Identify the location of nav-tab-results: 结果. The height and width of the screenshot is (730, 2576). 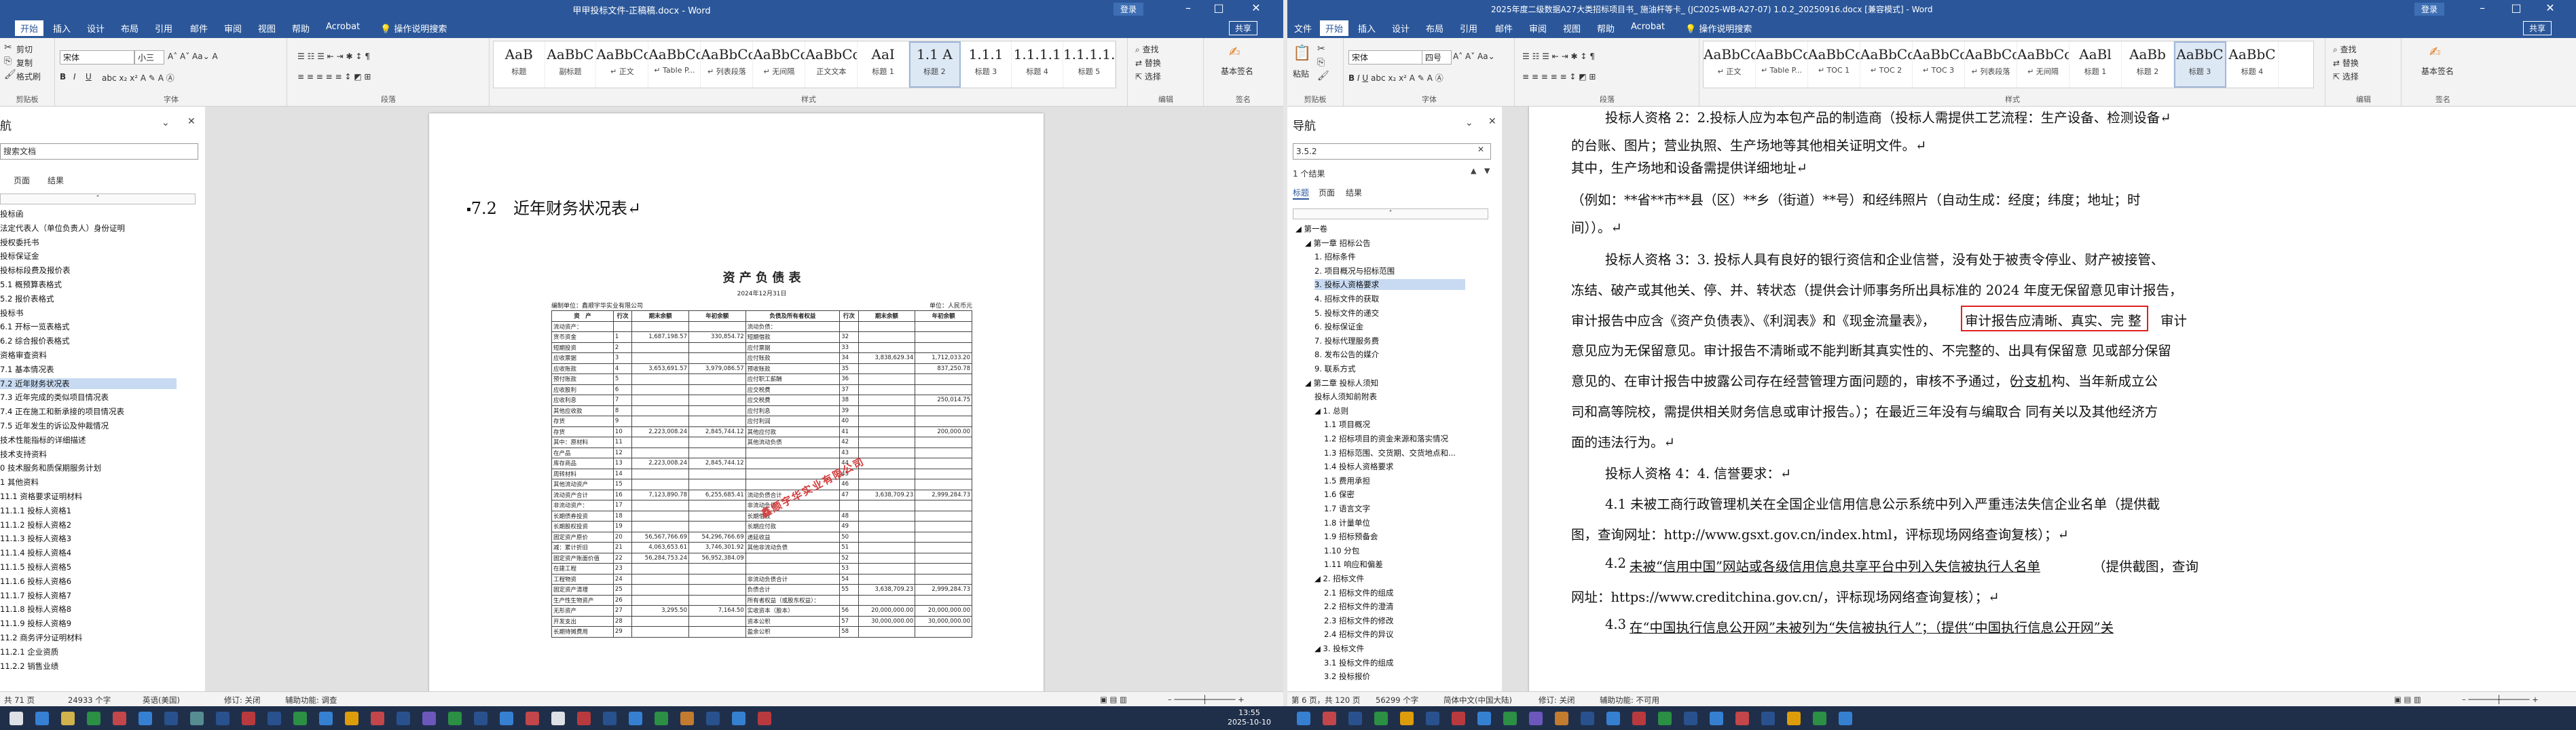
(56, 180).